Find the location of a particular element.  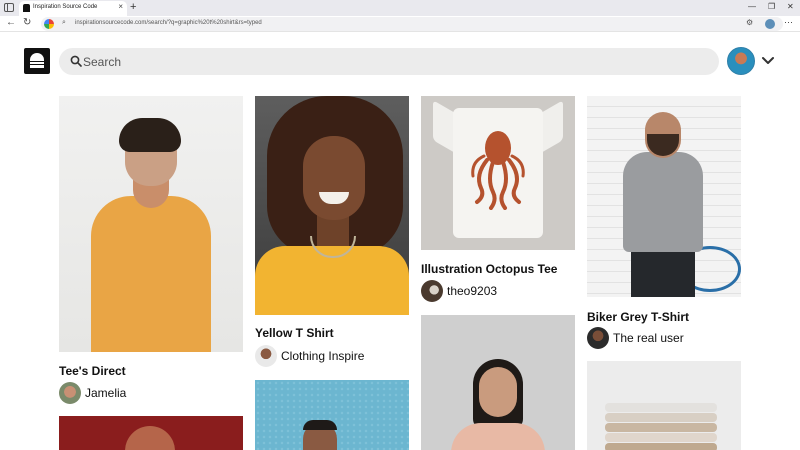

browser-tab: Inspiration Source Code × is located at coordinates (73, 8).